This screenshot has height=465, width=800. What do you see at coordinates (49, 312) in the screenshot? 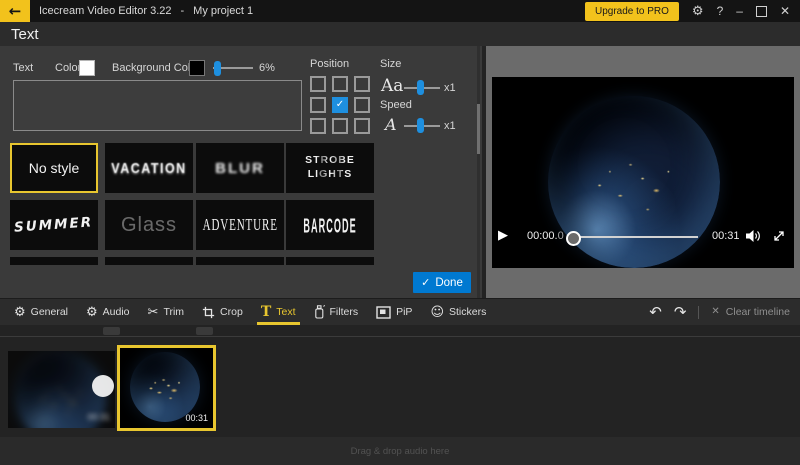
I see `tab-label: General` at bounding box center [49, 312].